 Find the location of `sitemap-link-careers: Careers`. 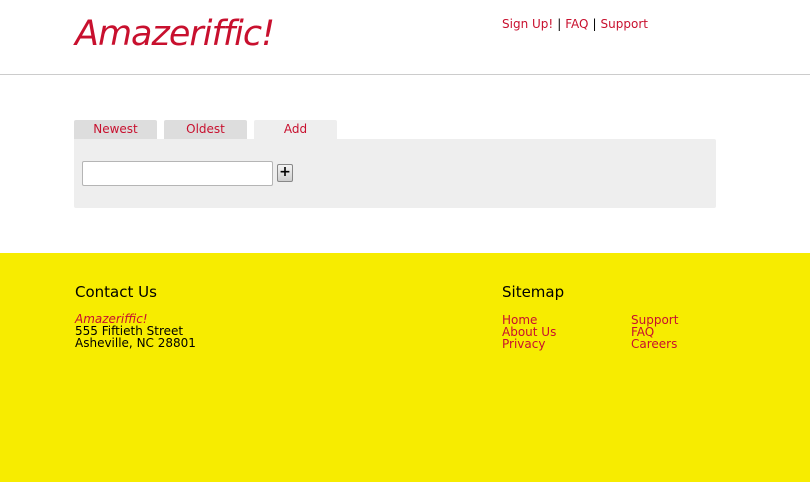

sitemap-link-careers: Careers is located at coordinates (654, 344).